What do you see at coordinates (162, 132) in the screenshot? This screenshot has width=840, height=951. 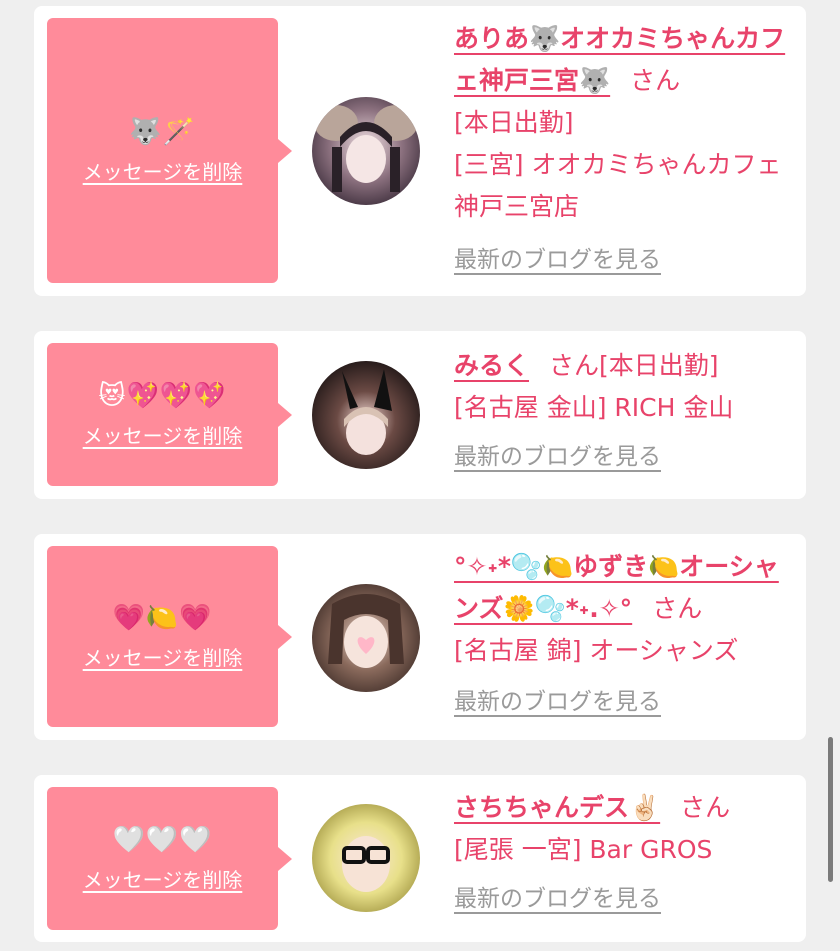 I see `bubble-emoji: 🐺🪄` at bounding box center [162, 132].